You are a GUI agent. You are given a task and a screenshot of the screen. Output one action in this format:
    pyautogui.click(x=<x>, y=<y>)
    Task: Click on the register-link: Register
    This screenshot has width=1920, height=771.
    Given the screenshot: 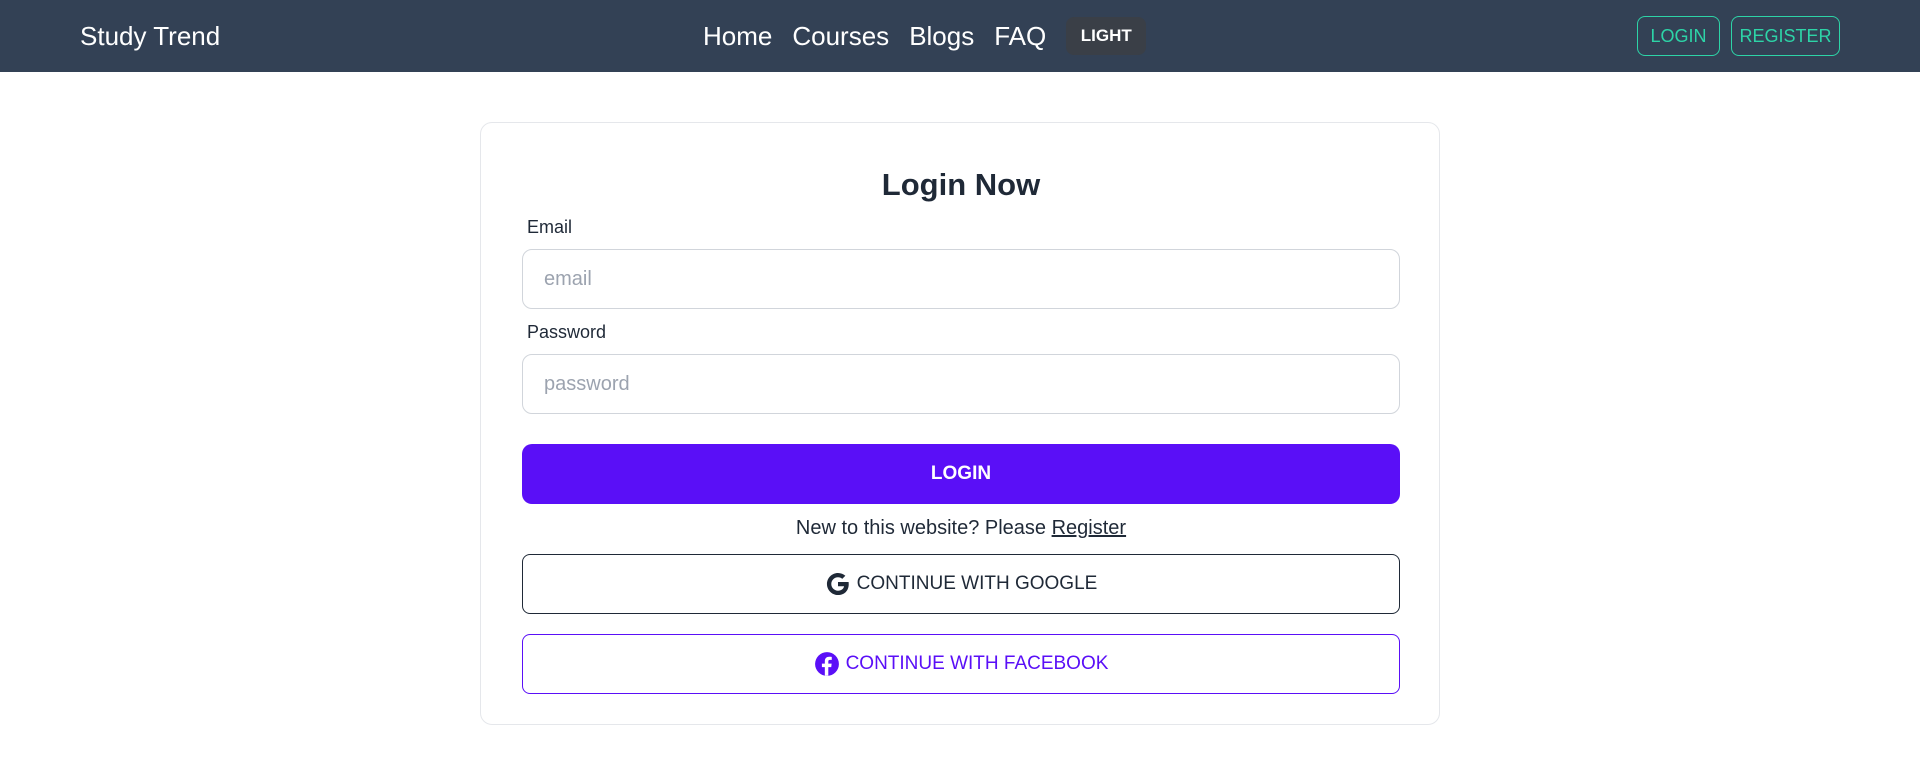 What is the action you would take?
    pyautogui.click(x=1089, y=528)
    